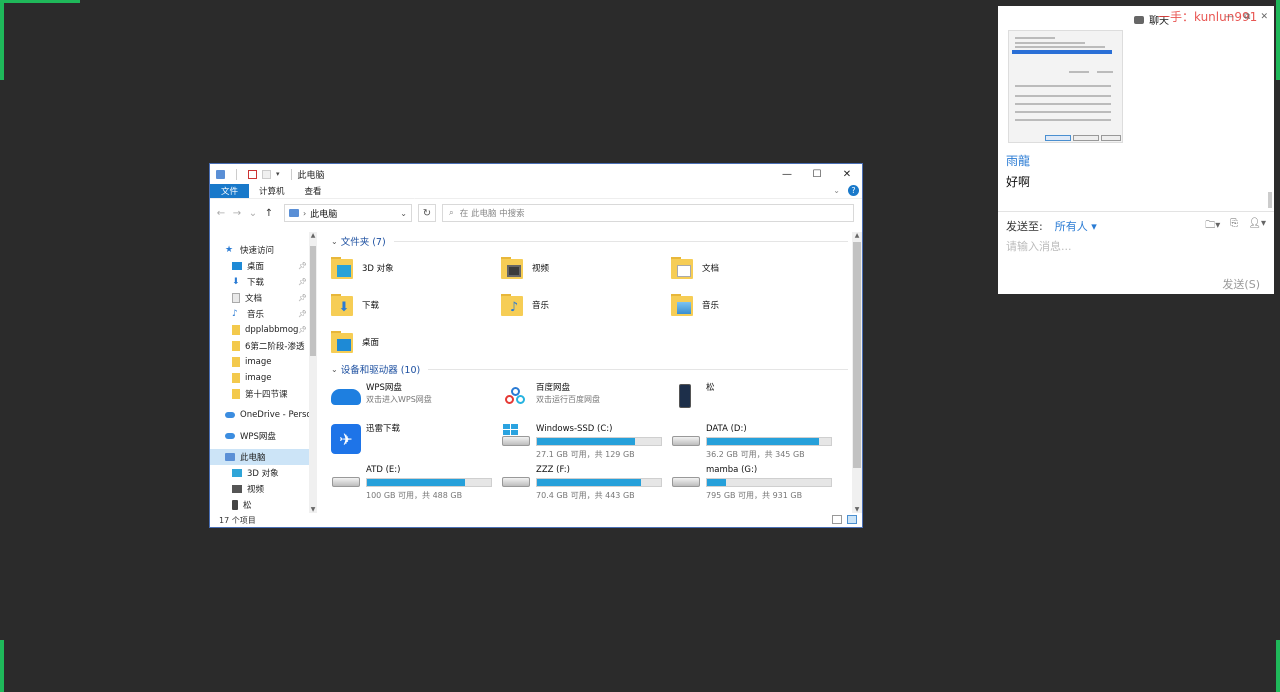 This screenshot has width=1280, height=692. Describe the element at coordinates (252, 174) in the screenshot. I see `properties-icon` at that location.